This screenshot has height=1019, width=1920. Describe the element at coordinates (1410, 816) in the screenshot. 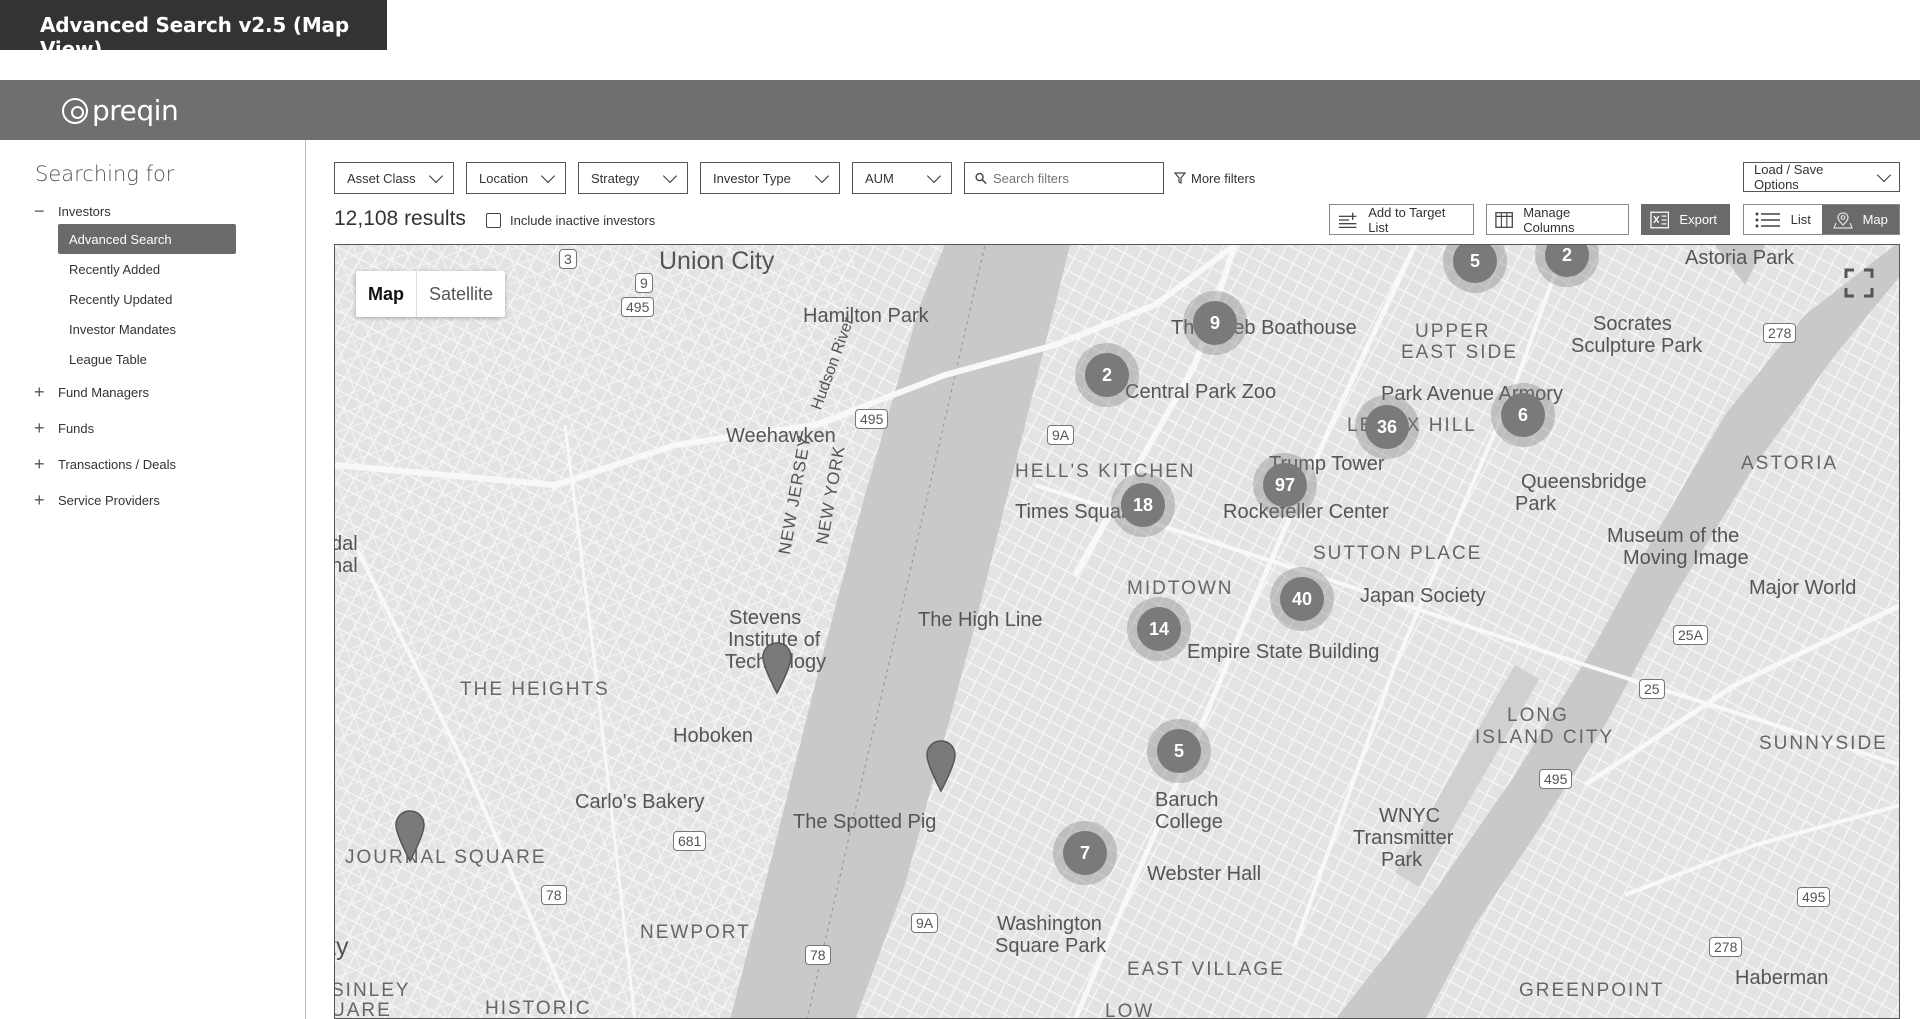

I see `map-label-wnyc-1: WNYC` at that location.